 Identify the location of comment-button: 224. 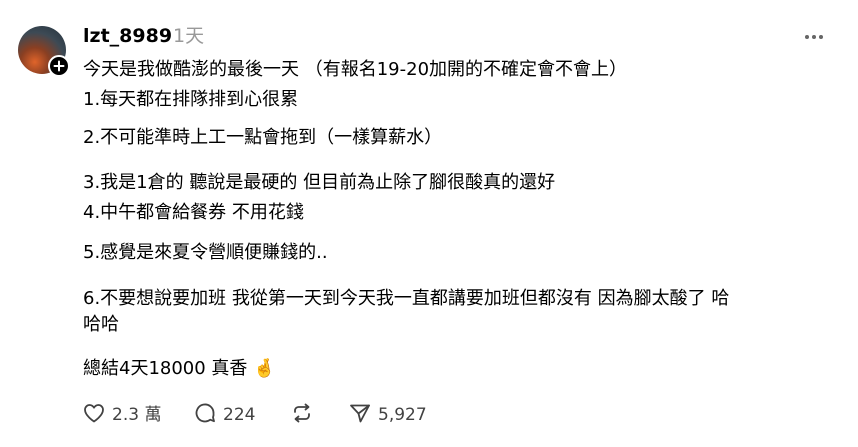
(224, 415).